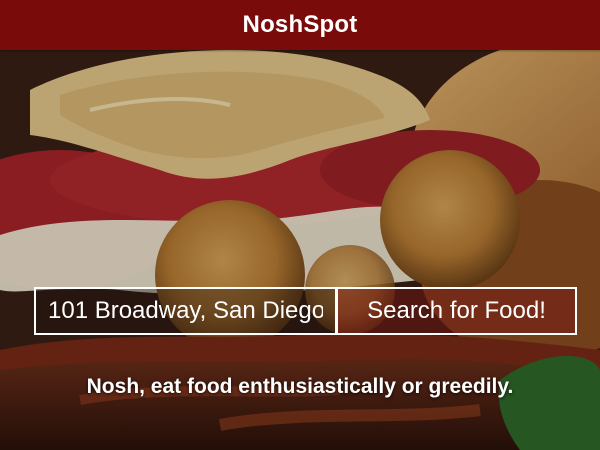  What do you see at coordinates (456, 311) in the screenshot?
I see `search-for-food-button: Search for Food!` at bounding box center [456, 311].